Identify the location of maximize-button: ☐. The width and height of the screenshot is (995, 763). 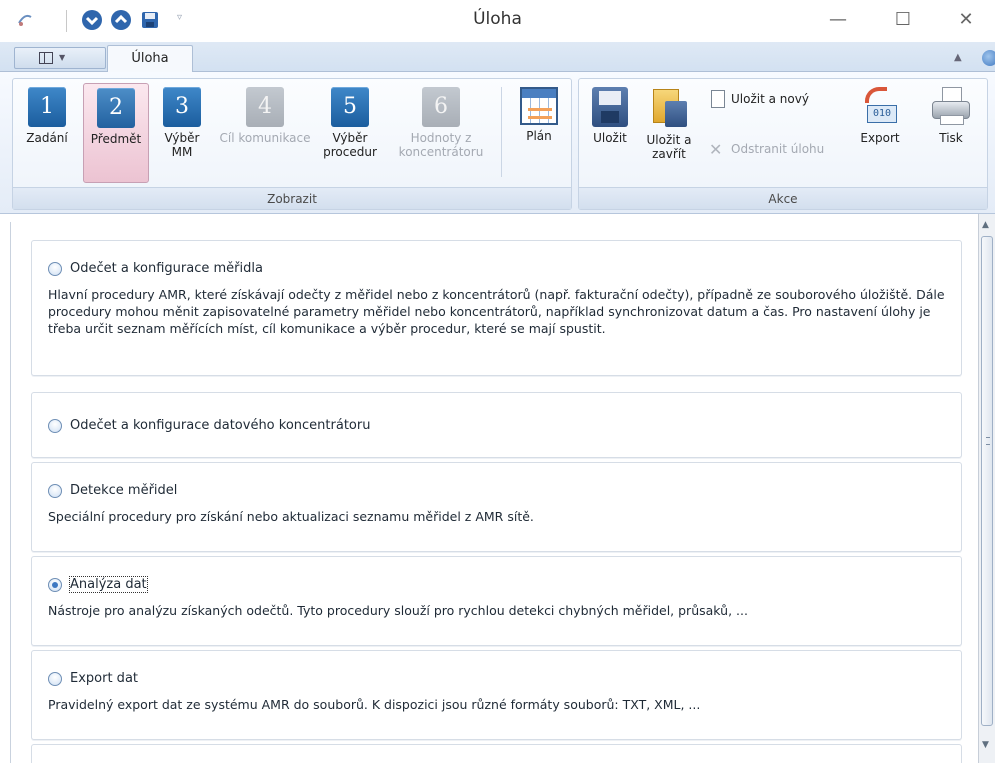
(903, 21).